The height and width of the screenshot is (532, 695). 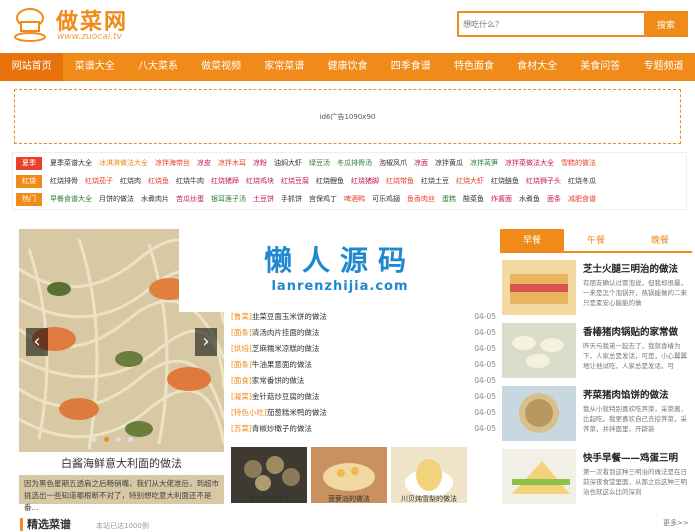 What do you see at coordinates (421, 199) in the screenshot?
I see `tag-link: 鱼香肉丝` at bounding box center [421, 199].